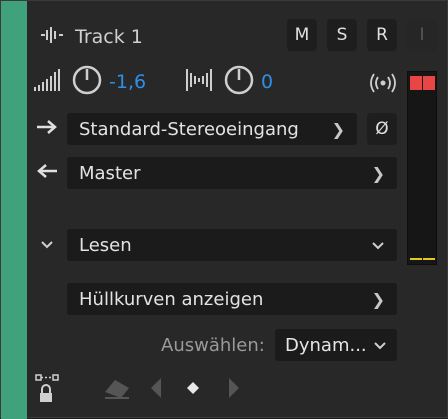 The width and height of the screenshot is (448, 419). I want to click on output-value: Master, so click(110, 173).